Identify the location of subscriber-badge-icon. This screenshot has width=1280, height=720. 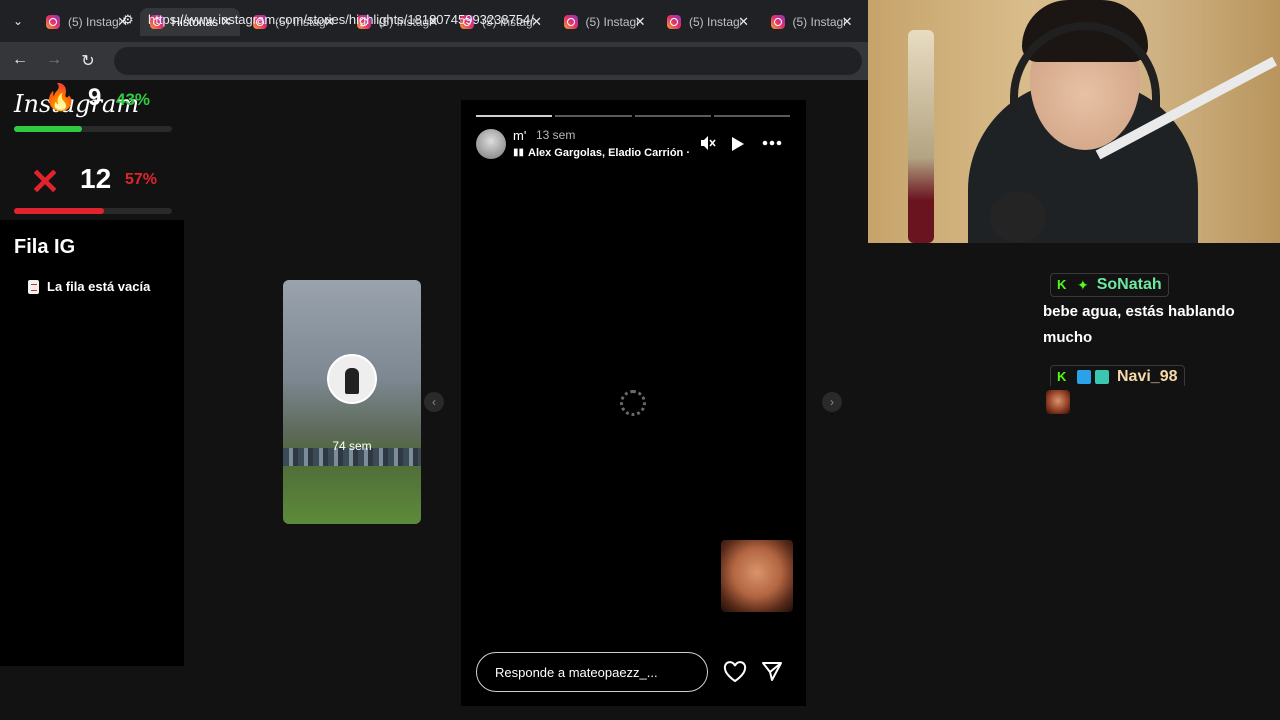
(1084, 377).